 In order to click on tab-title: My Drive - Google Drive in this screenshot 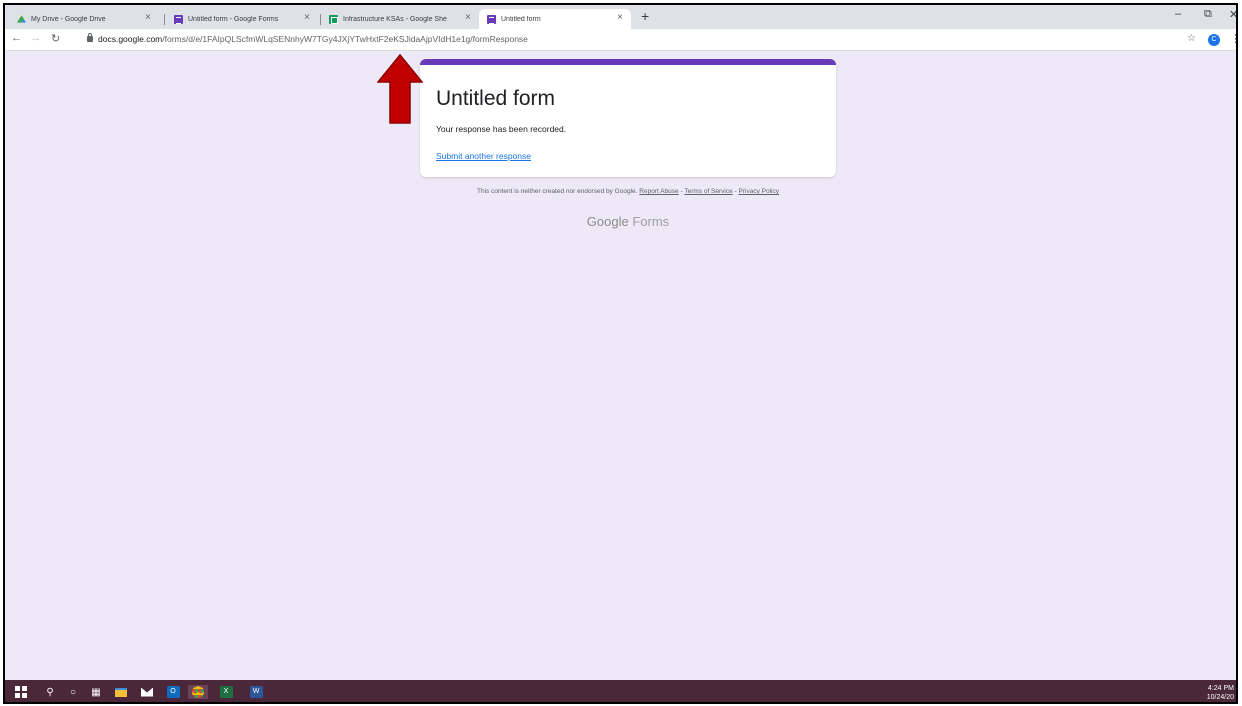, I will do `click(68, 19)`.